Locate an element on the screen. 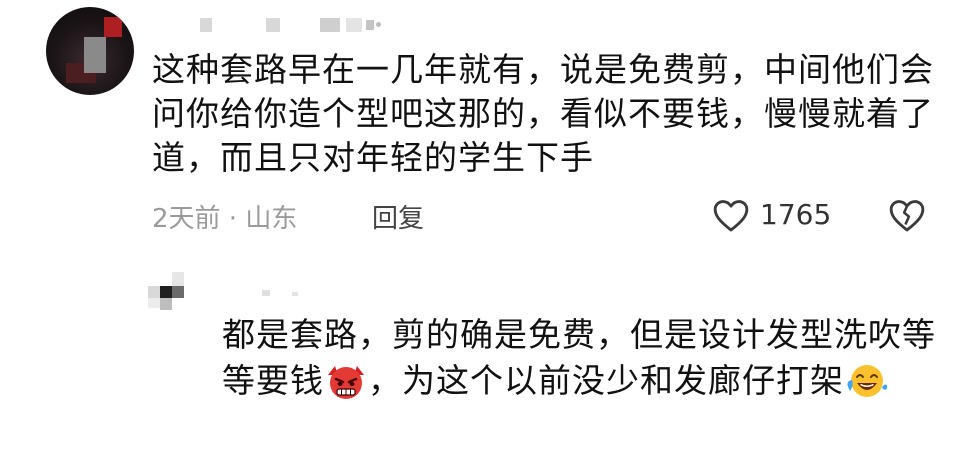 The image size is (965, 474). reply-name-blurred is located at coordinates (266, 293).